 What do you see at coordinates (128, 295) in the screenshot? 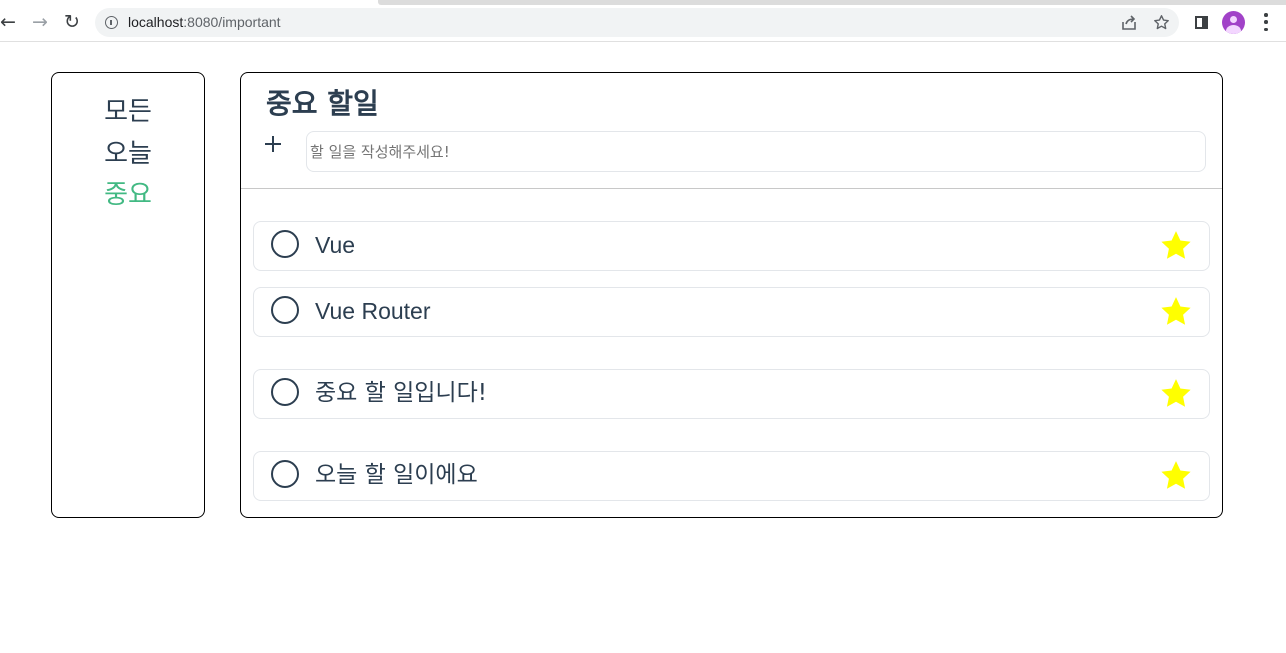
I see `sidebar: 모든 오늘 중요` at bounding box center [128, 295].